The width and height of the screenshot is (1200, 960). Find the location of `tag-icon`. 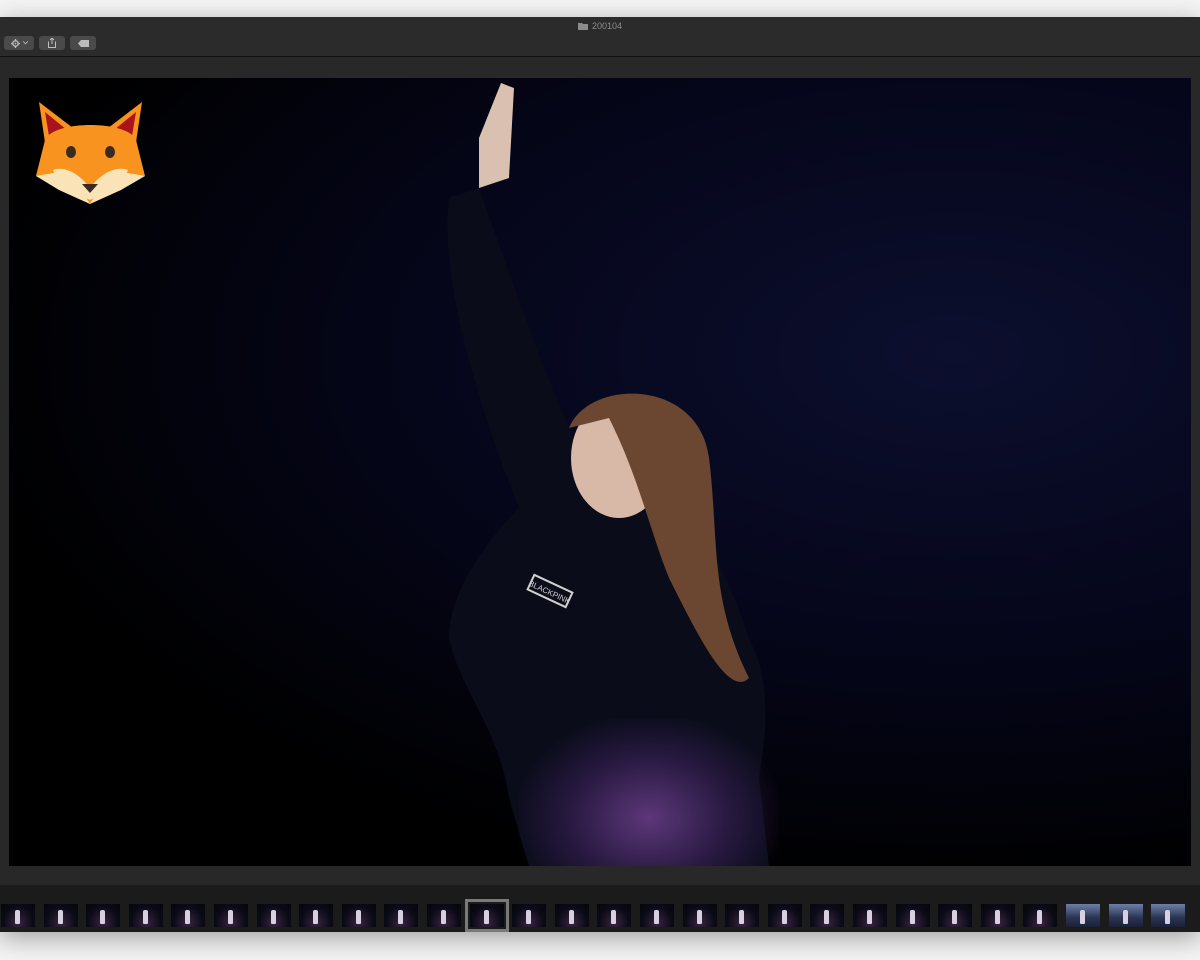

tag-icon is located at coordinates (83, 43).